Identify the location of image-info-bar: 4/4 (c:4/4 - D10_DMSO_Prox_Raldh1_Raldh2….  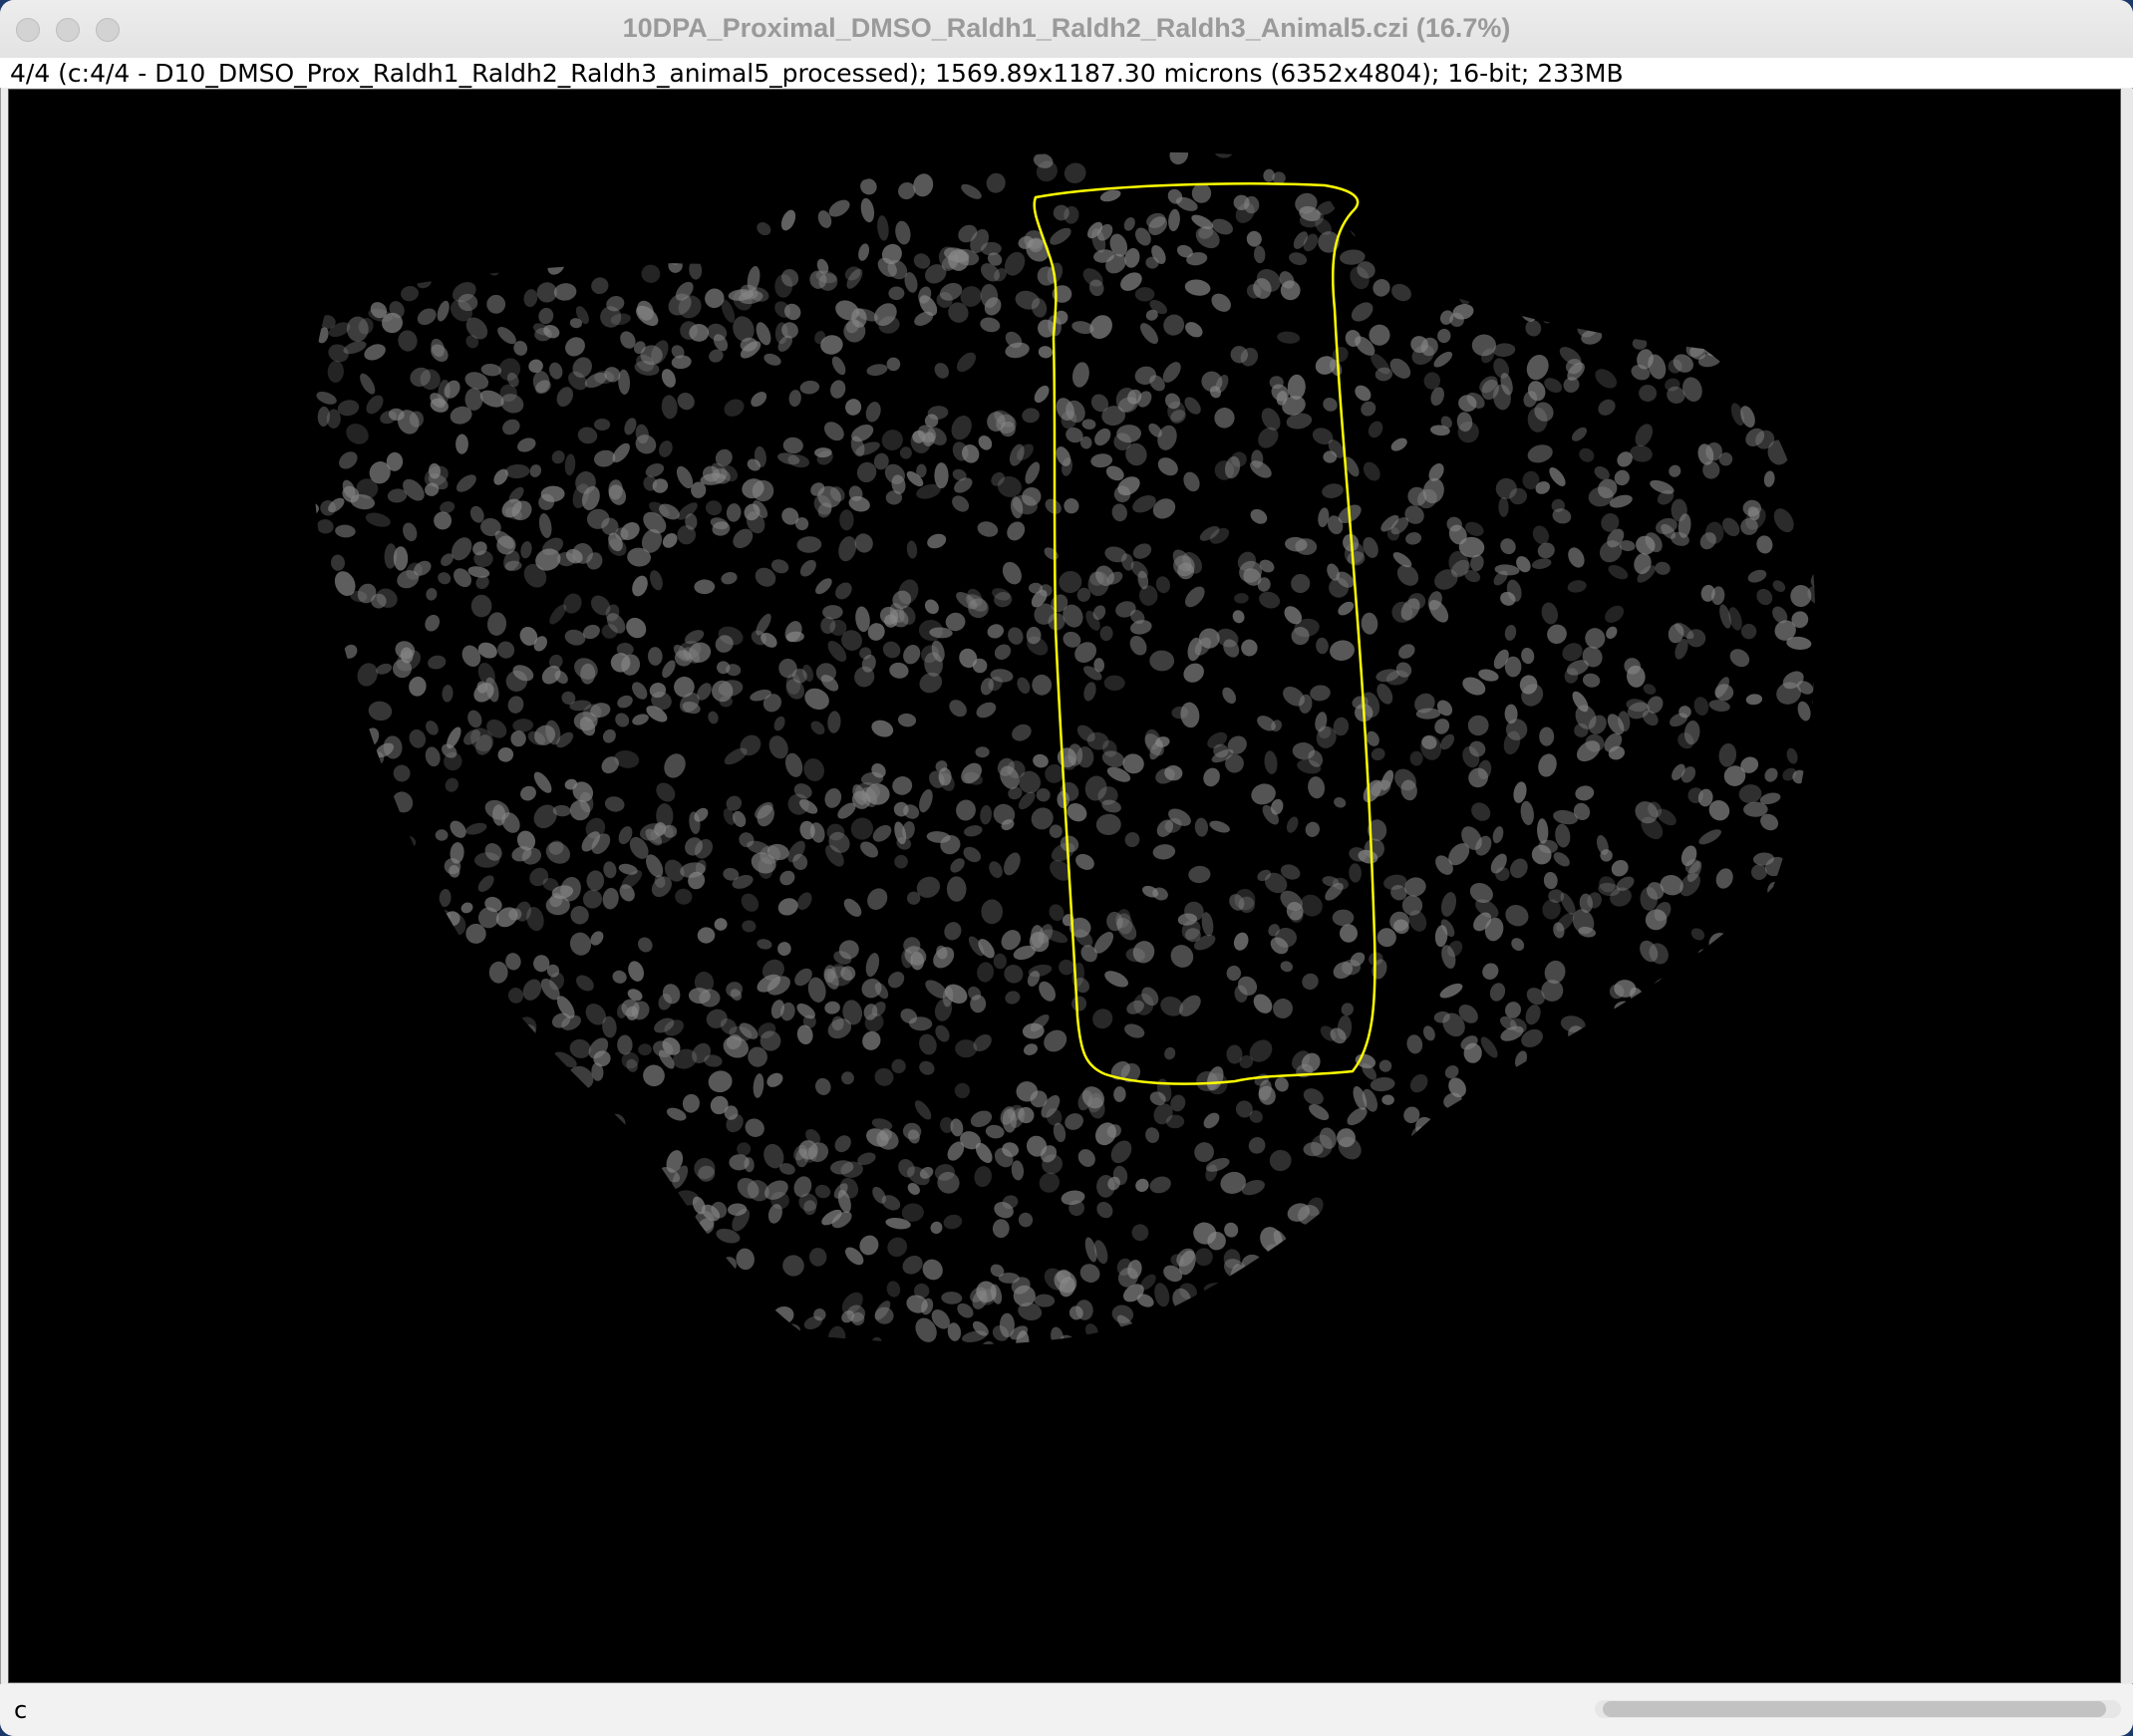
(1066, 73).